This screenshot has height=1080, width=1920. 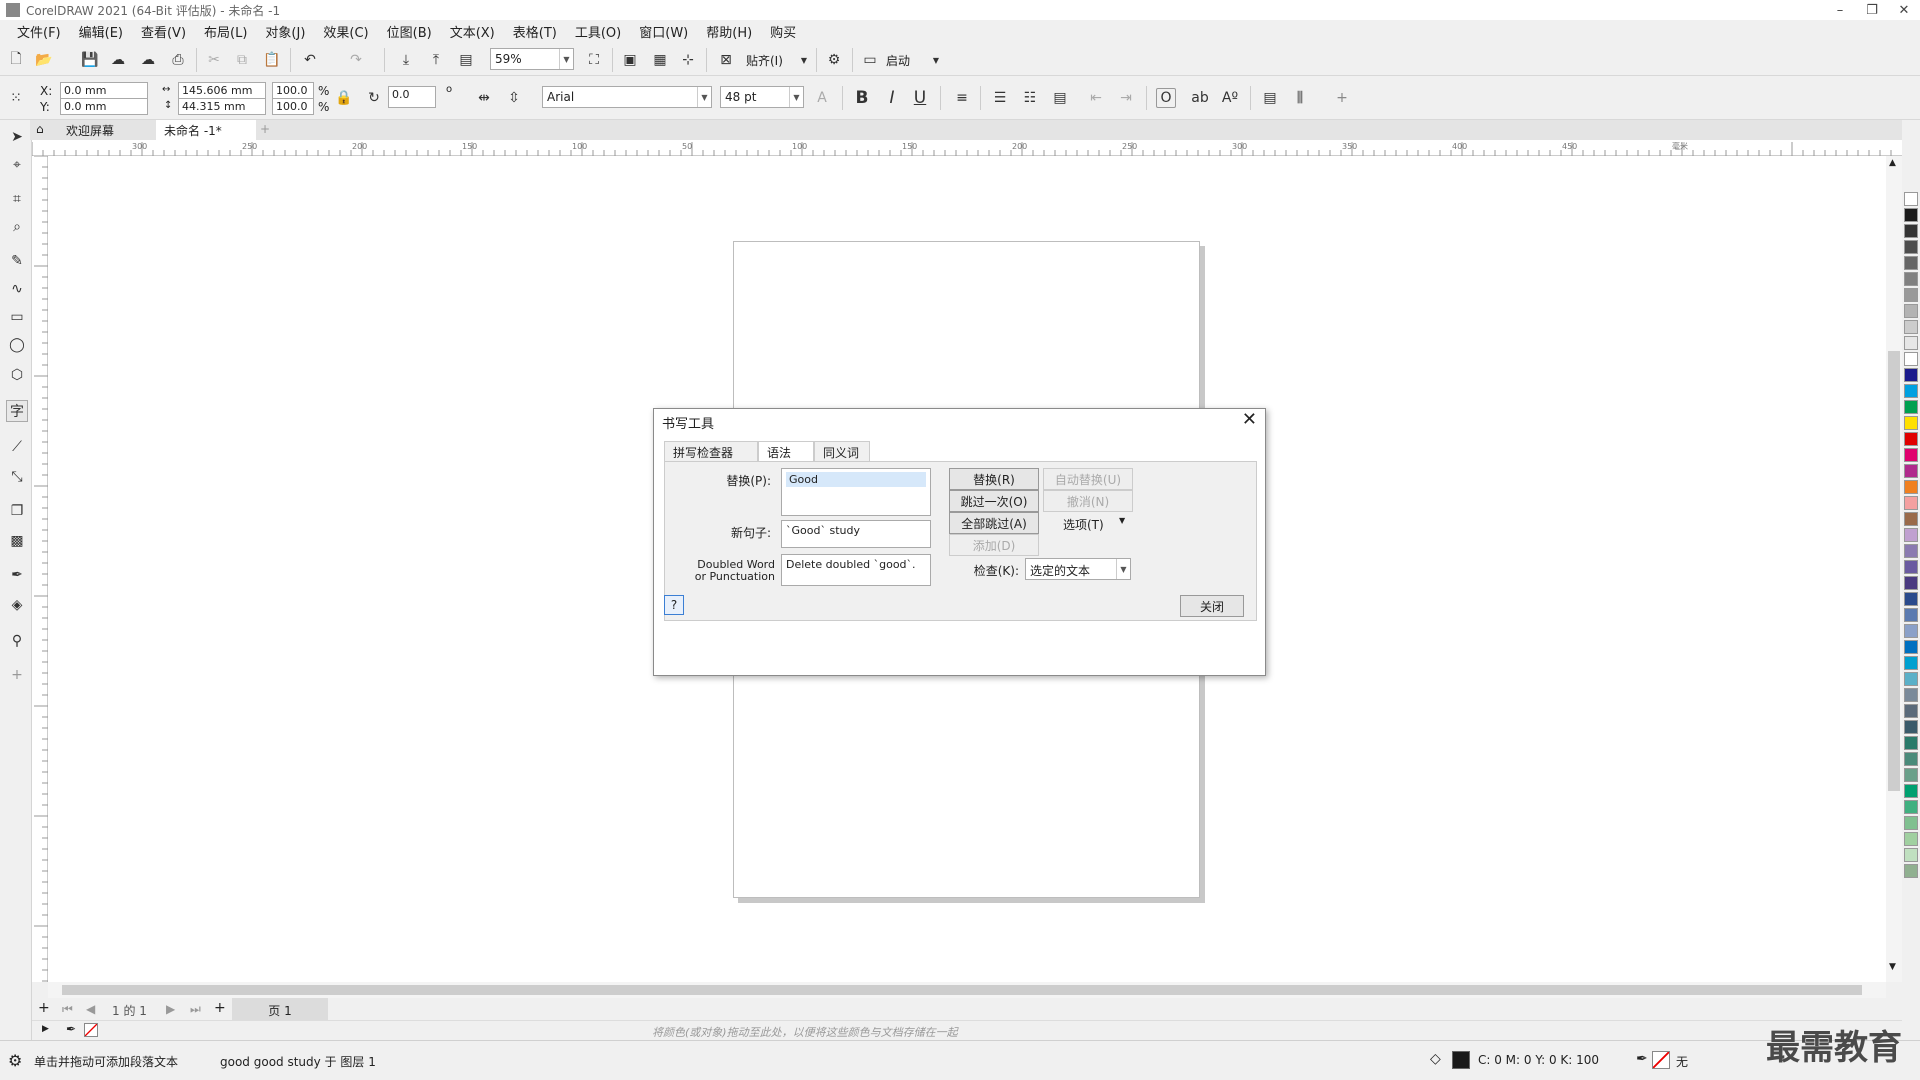 I want to click on snap-to-menu: 贴齐(I), so click(x=764, y=60).